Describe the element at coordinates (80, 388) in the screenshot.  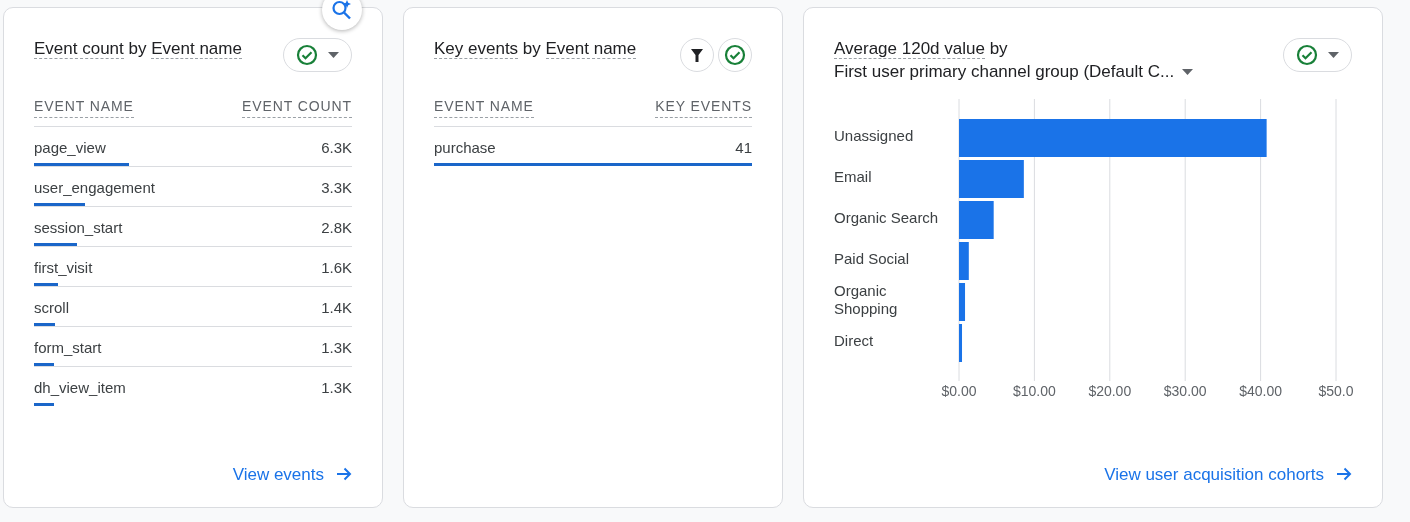
I see `table-cell-text: dh_view_item` at that location.